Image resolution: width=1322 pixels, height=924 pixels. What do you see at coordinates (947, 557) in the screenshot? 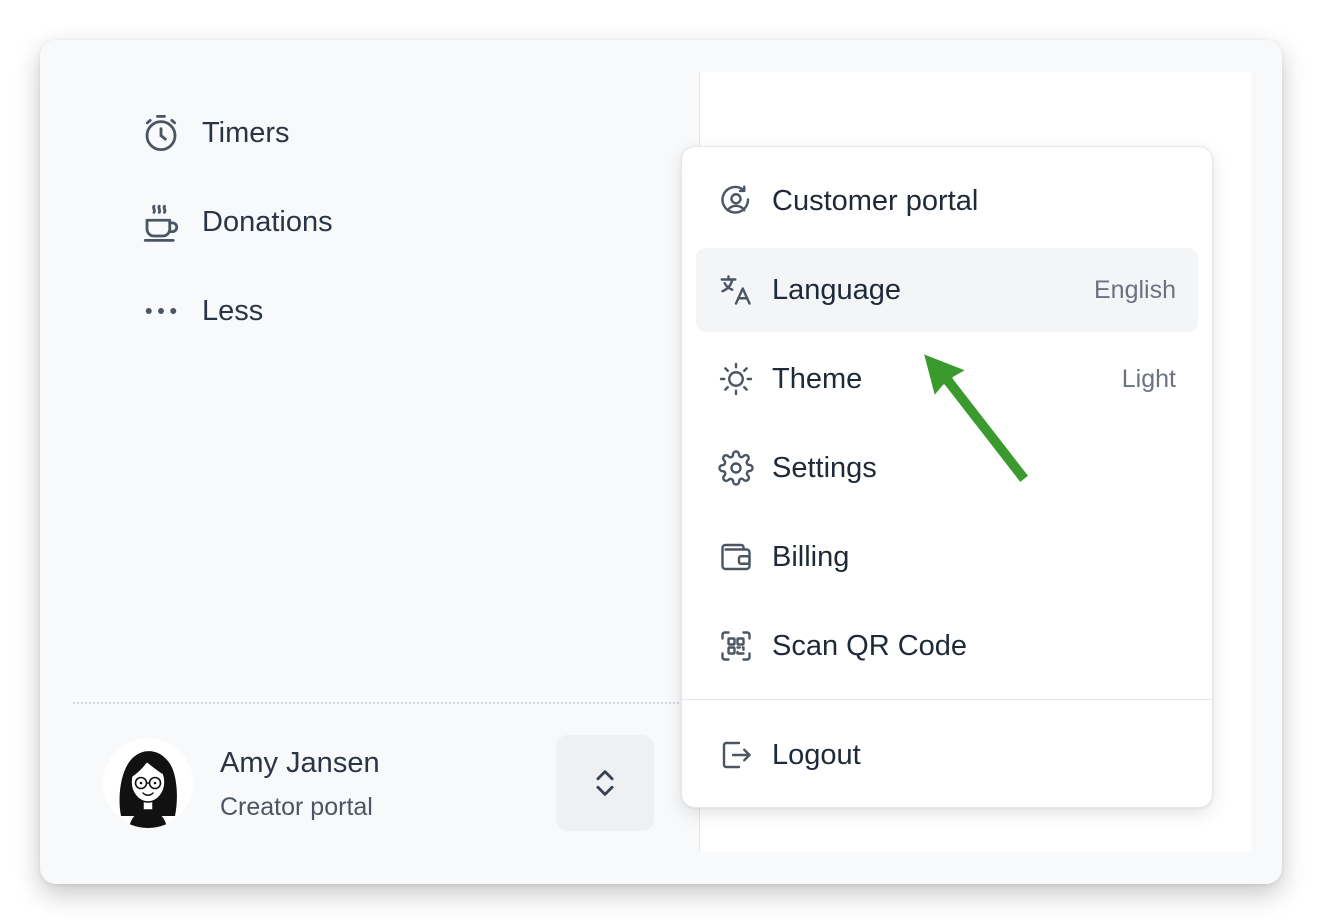
I see `menu-item-billing: Billing` at bounding box center [947, 557].